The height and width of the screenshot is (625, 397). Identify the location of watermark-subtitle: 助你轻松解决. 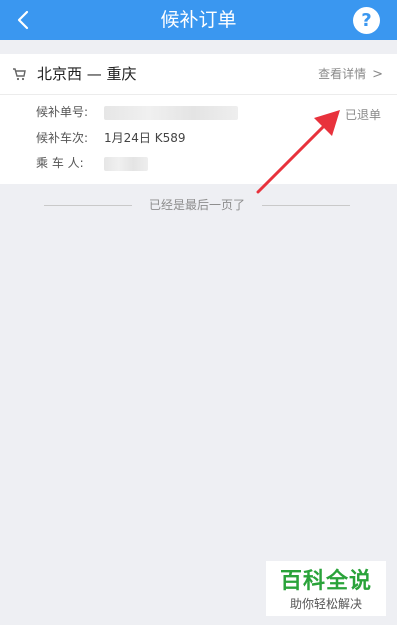
(325, 604).